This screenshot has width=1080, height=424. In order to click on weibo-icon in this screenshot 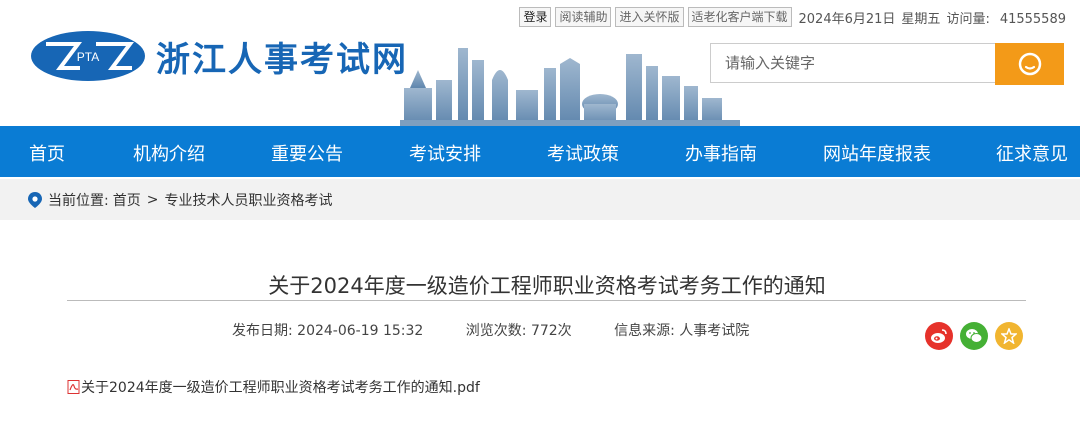, I will do `click(939, 336)`.